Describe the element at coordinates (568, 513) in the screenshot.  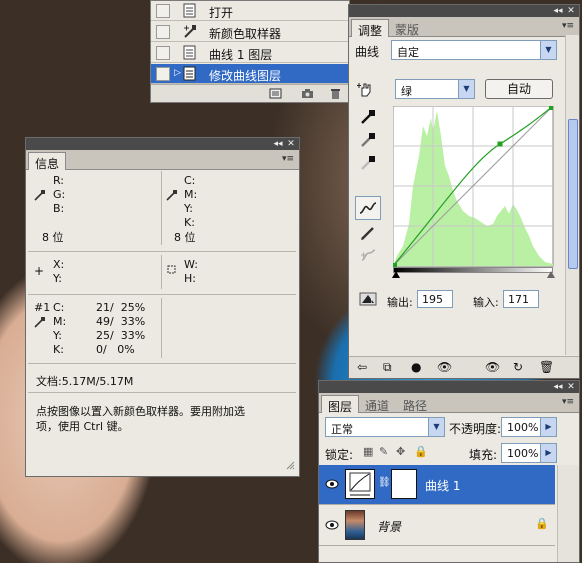
I see `layers-scrollbar` at that location.